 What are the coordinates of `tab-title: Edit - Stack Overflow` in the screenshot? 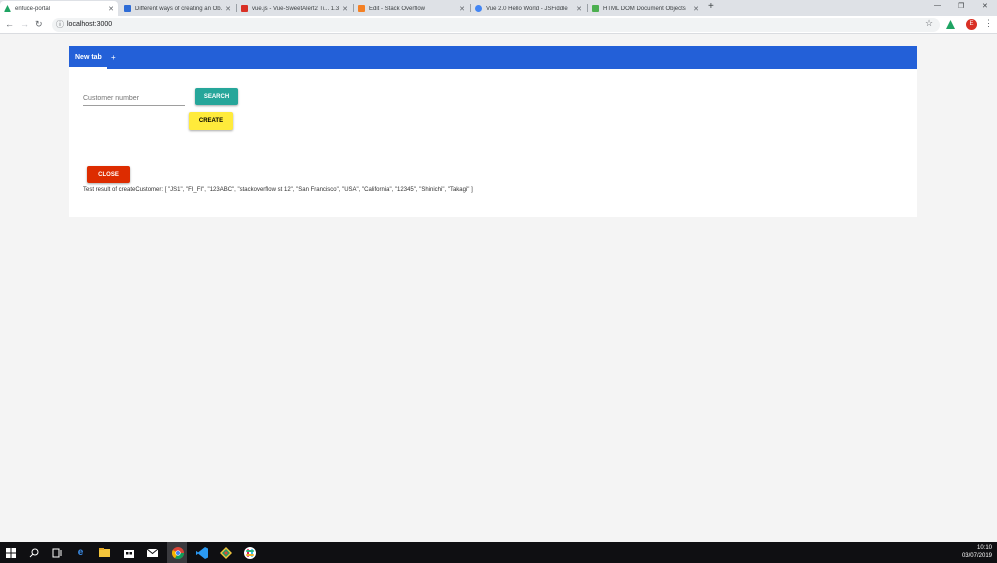 It's located at (397, 8).